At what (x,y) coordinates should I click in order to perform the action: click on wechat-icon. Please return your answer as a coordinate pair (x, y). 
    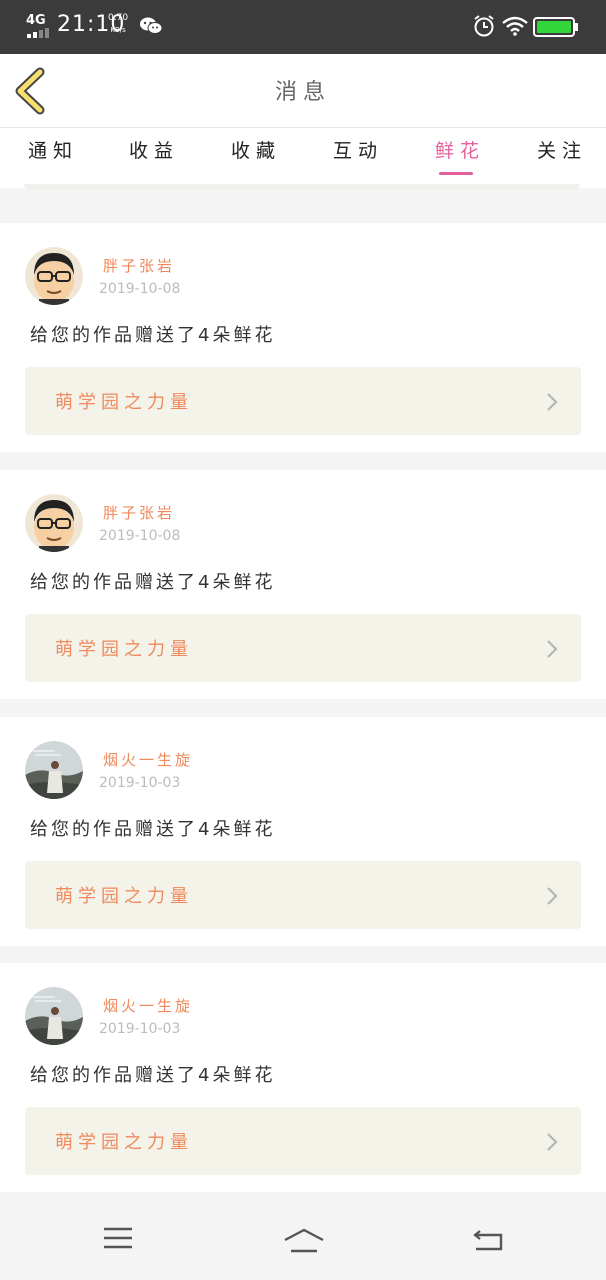
    Looking at the image, I should click on (151, 25).